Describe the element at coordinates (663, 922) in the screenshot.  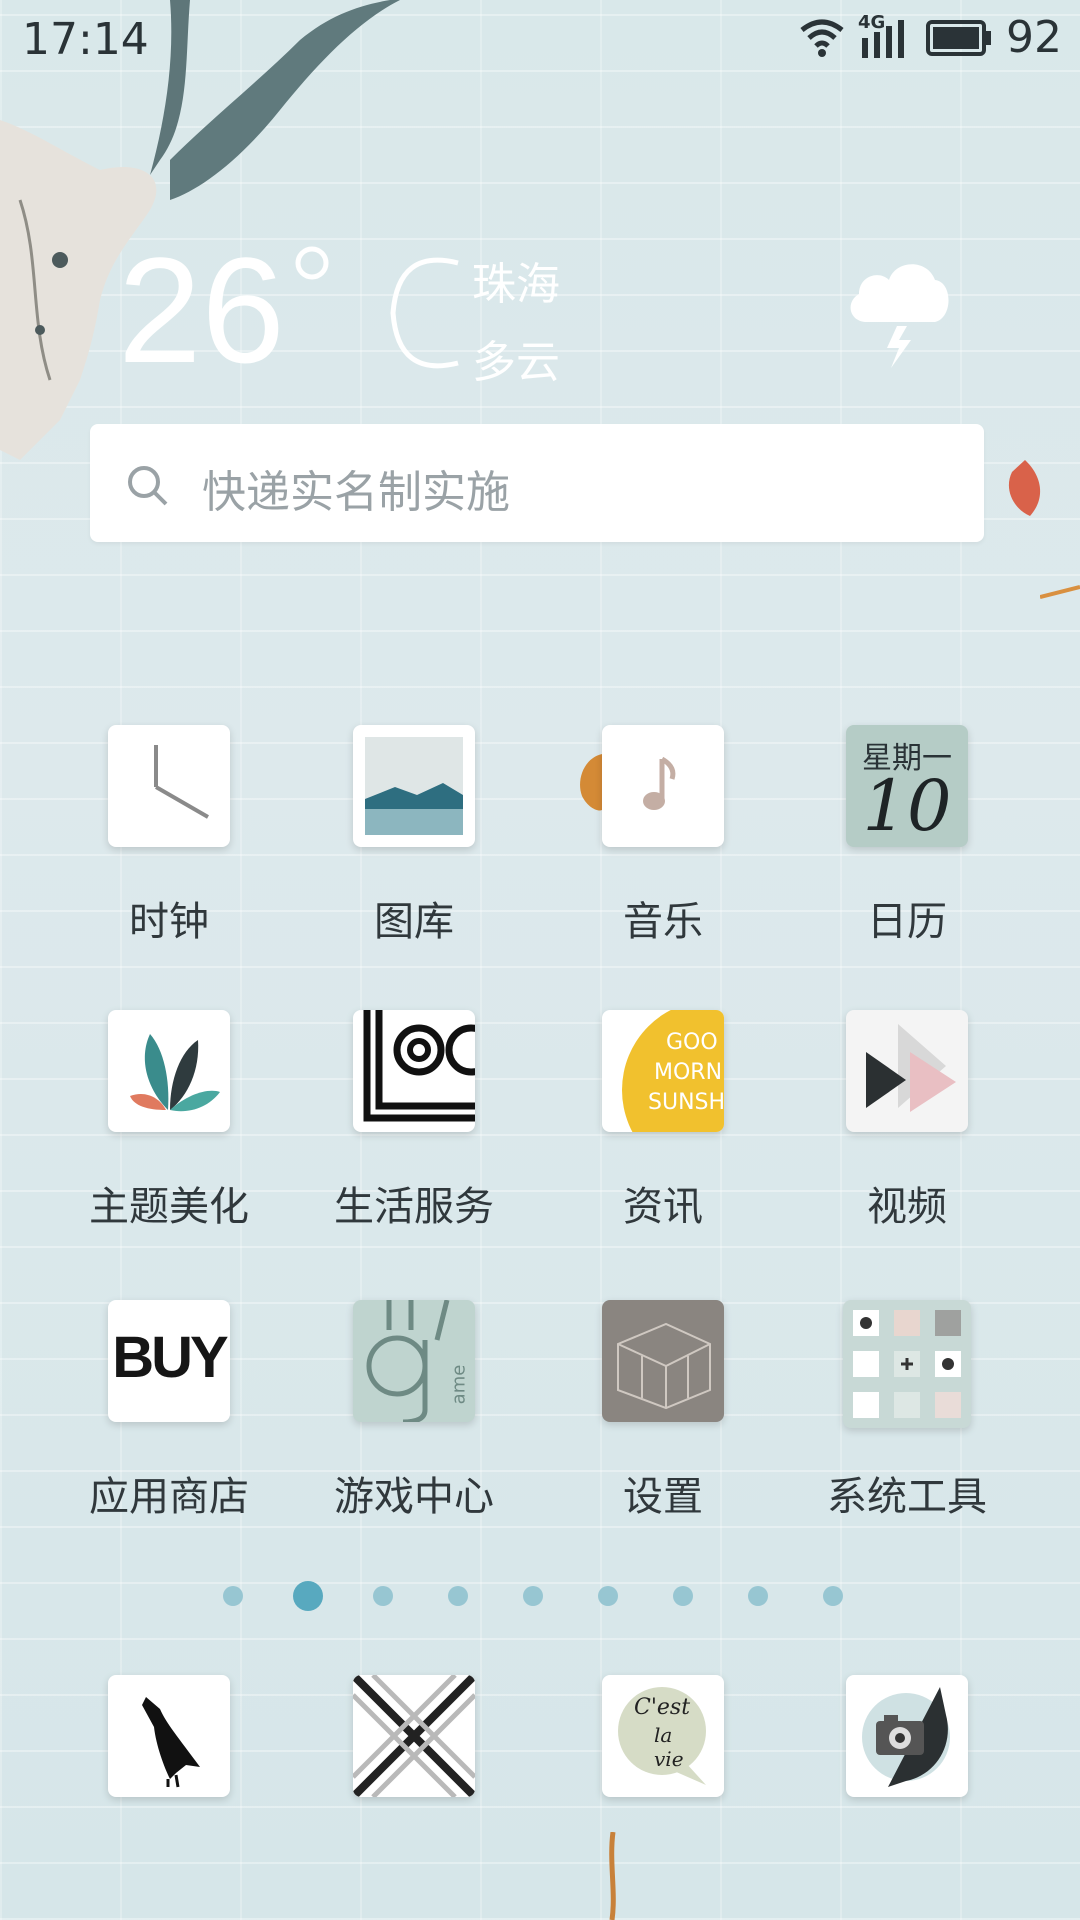
I see `app-label: 音乐` at that location.